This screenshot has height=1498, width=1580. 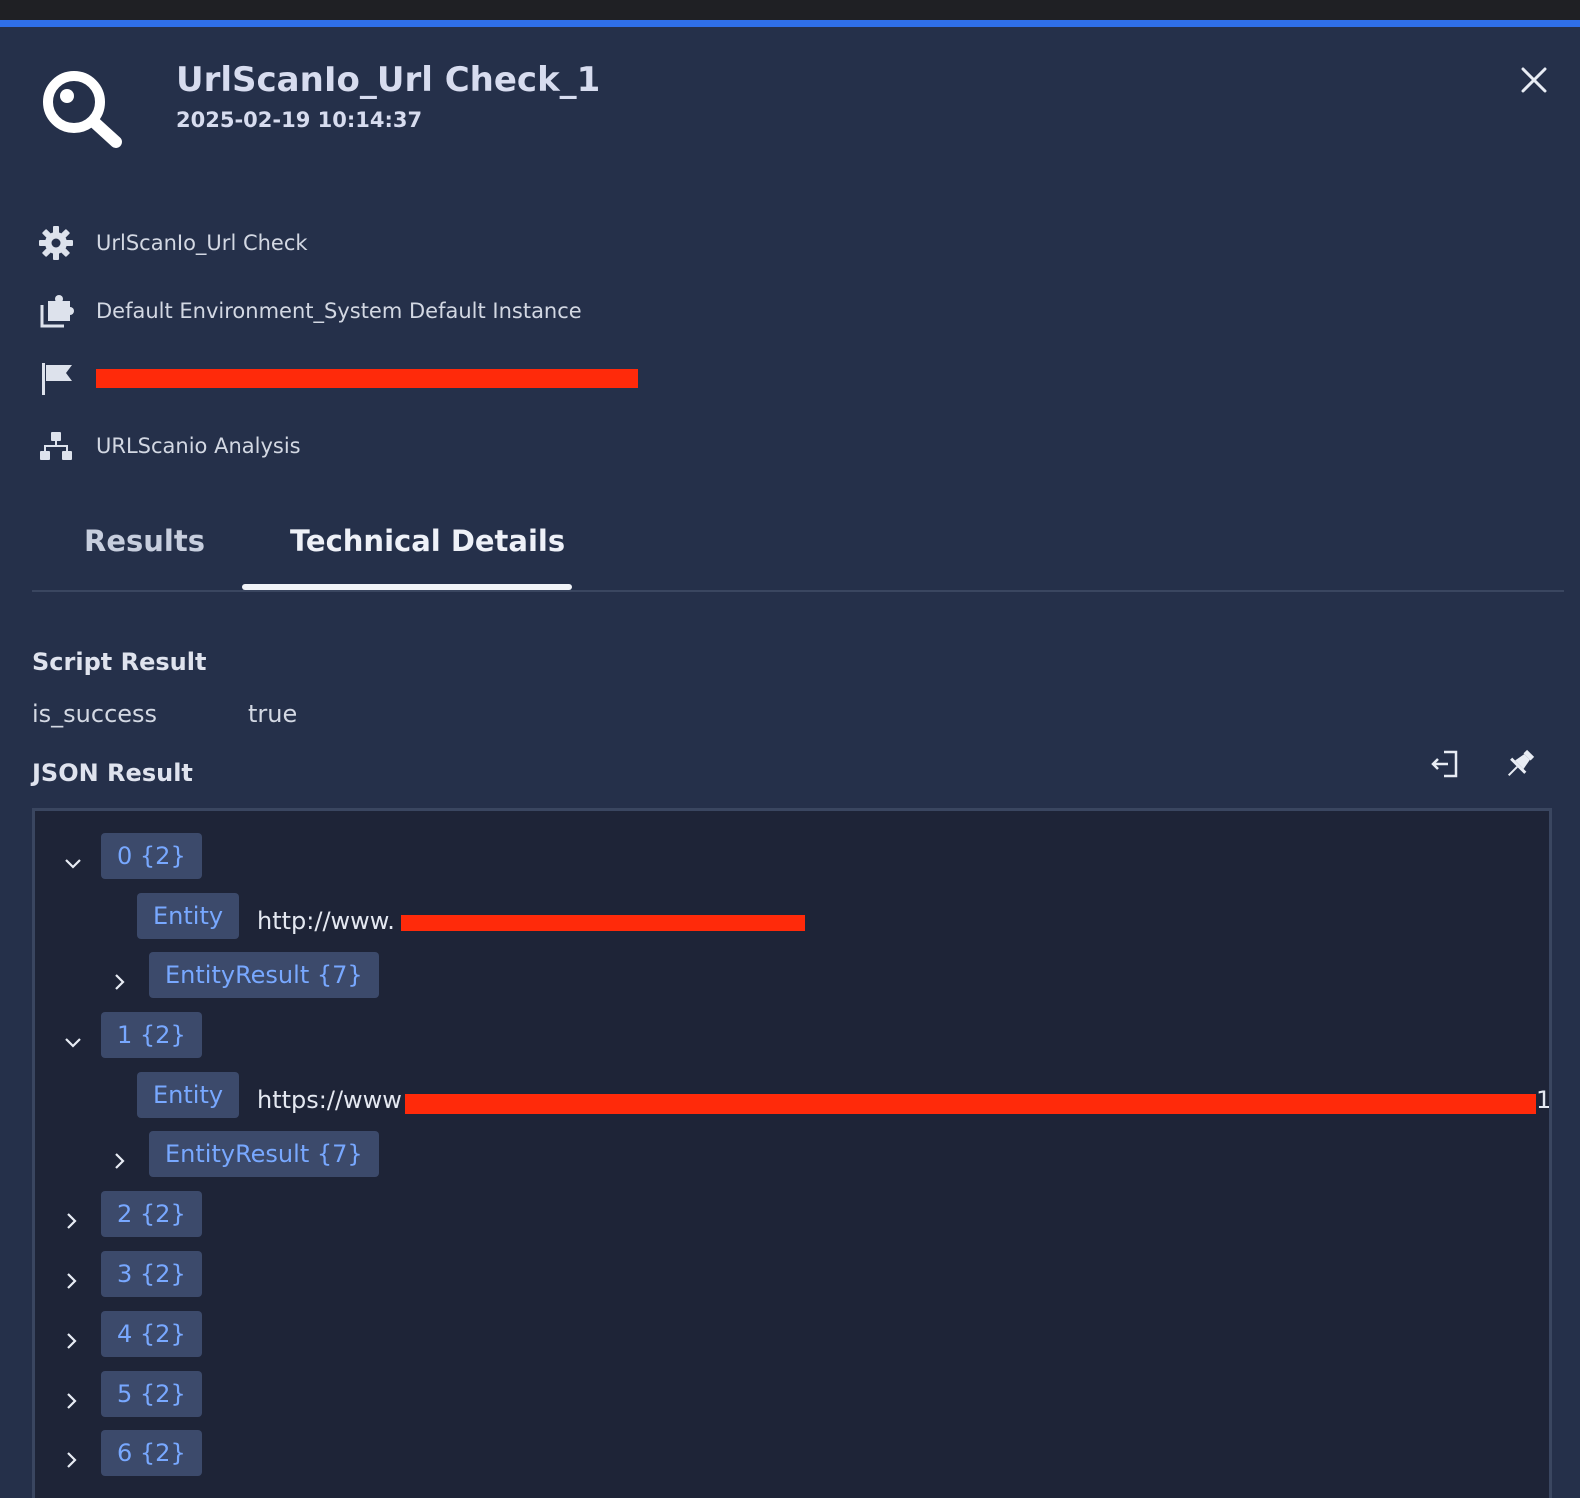 What do you see at coordinates (119, 662) in the screenshot?
I see `script-result-heading: Script Result` at bounding box center [119, 662].